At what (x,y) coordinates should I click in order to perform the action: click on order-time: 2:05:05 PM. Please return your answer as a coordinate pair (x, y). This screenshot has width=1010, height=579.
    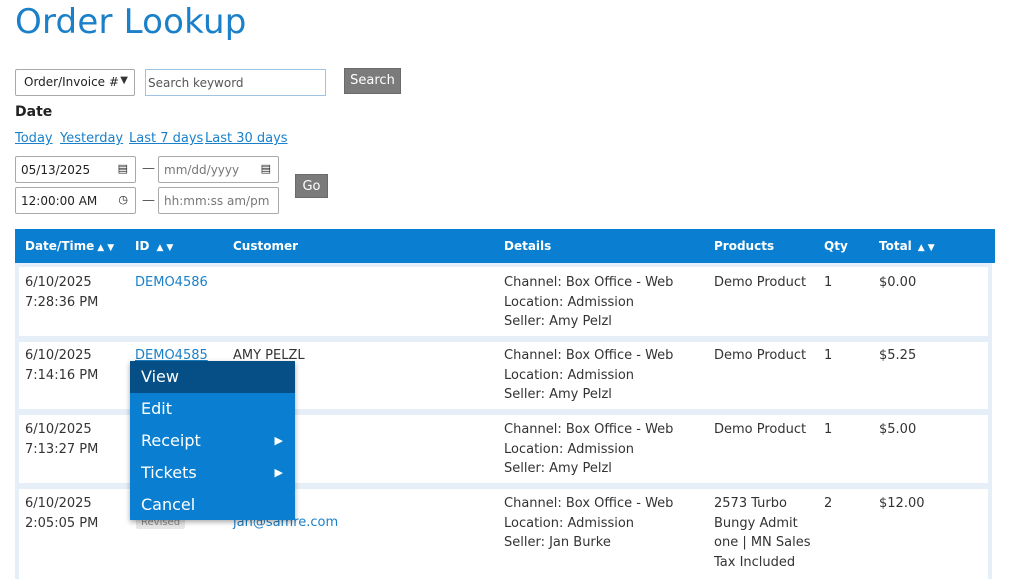
    Looking at the image, I should click on (62, 523).